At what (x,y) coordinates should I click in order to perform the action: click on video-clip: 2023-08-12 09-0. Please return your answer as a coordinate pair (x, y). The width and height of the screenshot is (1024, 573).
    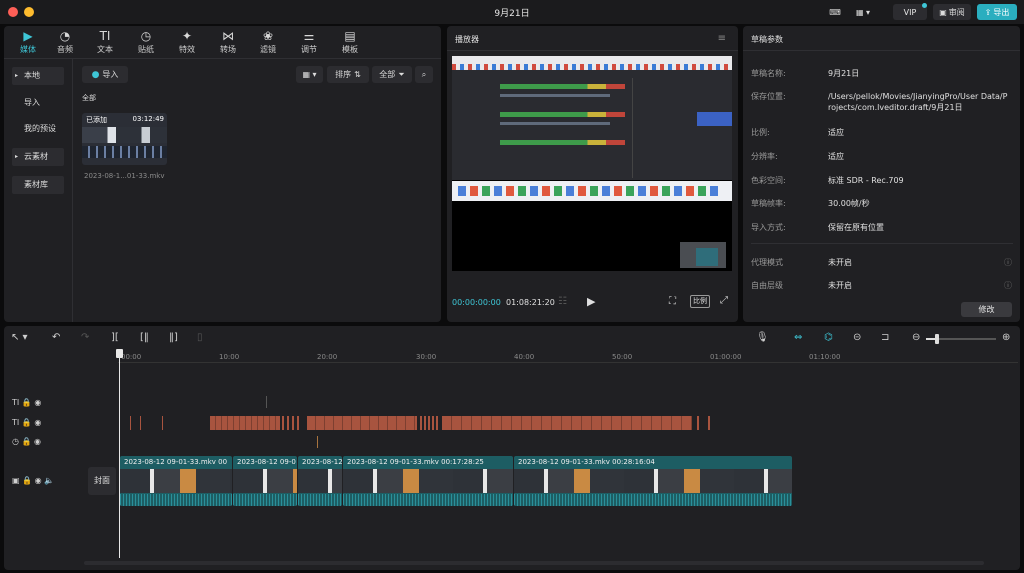
    Looking at the image, I should click on (265, 481).